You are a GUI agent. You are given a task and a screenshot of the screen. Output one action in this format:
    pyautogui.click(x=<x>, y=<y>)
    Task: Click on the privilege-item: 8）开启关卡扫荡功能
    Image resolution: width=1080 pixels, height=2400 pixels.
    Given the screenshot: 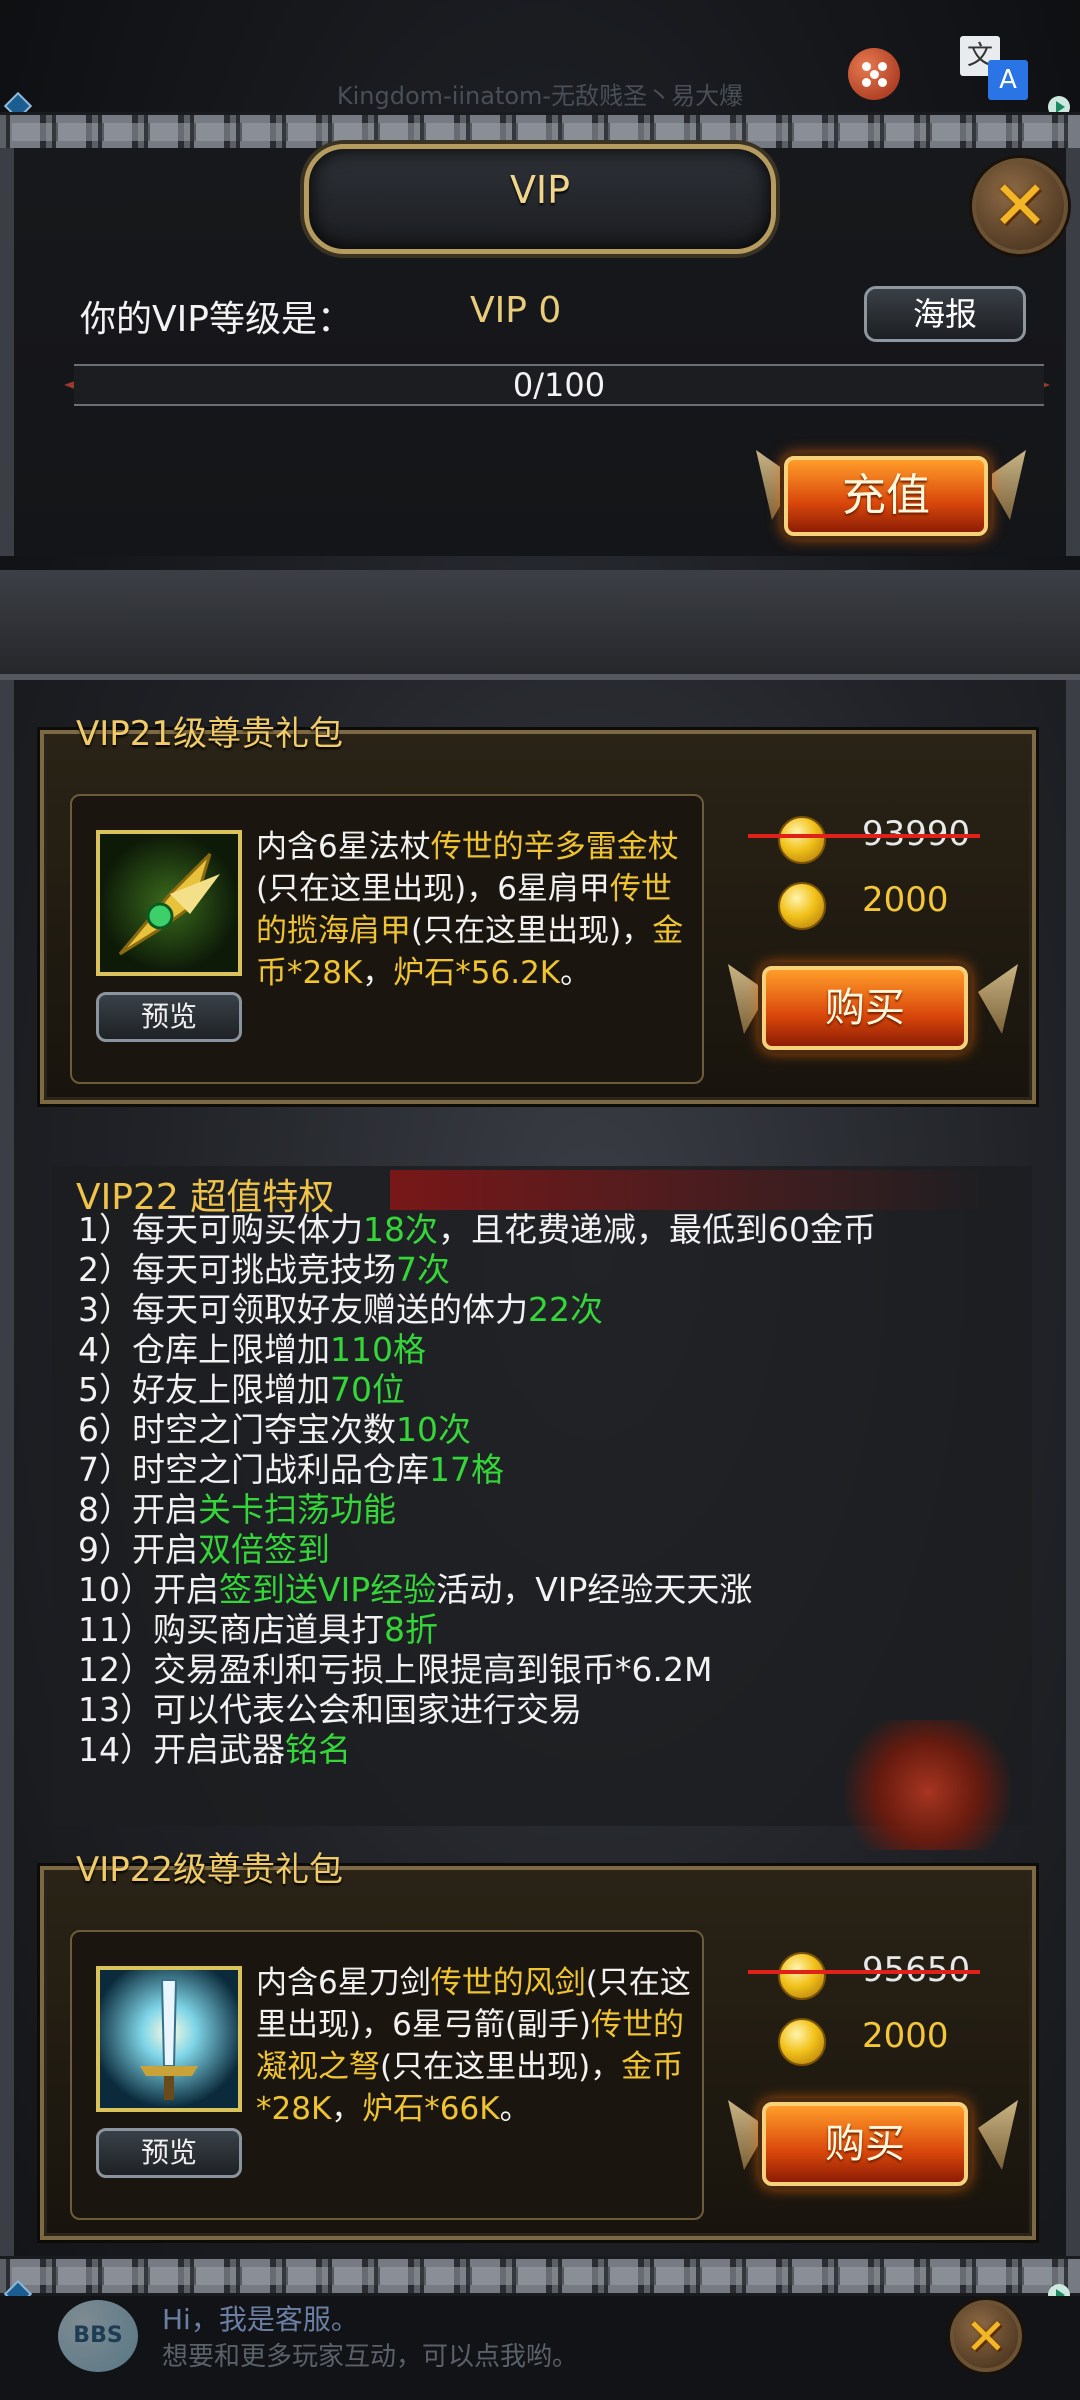 What is the action you would take?
    pyautogui.click(x=558, y=1510)
    